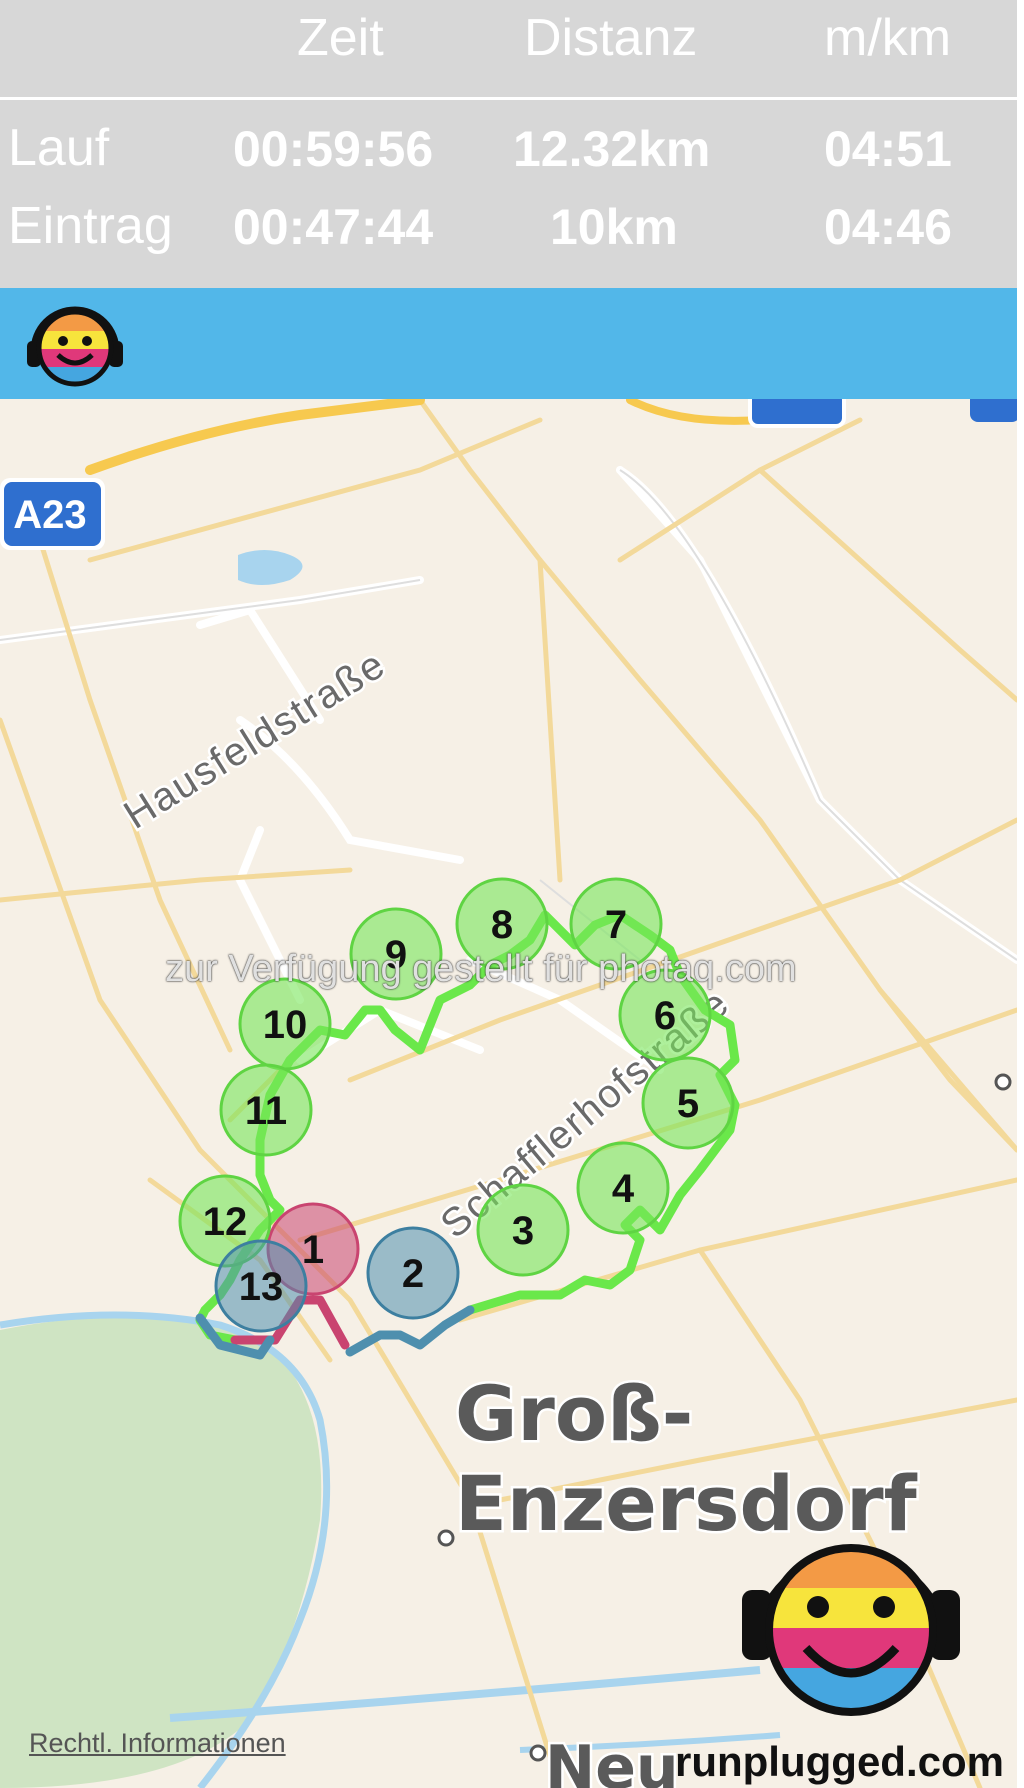  Describe the element at coordinates (157, 1743) in the screenshot. I see `legal-information-link: Rechtl. Informationen` at that location.